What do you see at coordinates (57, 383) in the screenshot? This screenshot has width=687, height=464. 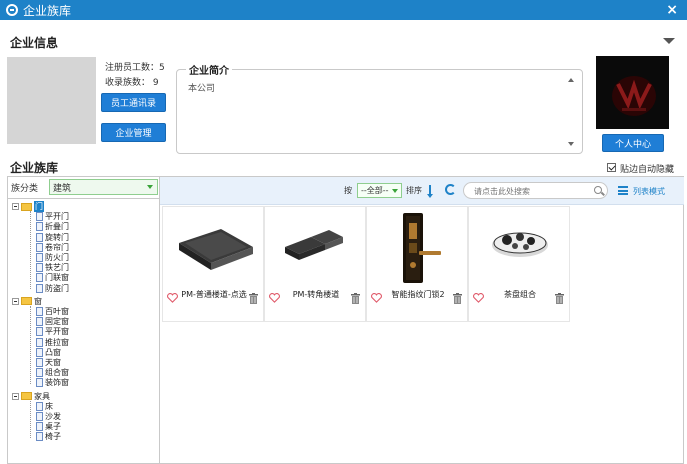 I see `tree-node-label: 装饰窗` at bounding box center [57, 383].